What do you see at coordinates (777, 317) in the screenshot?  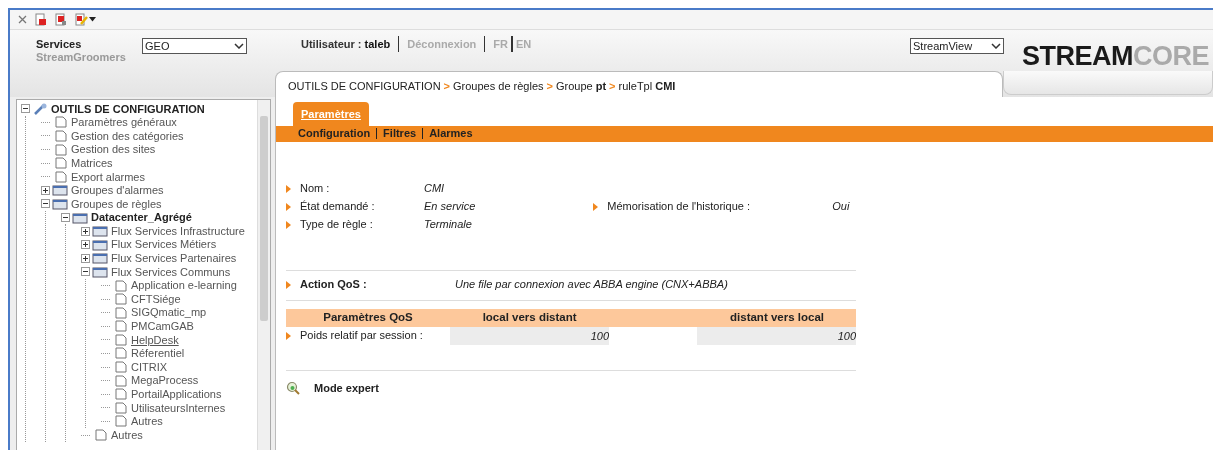 I see `column-header: distant vers local` at bounding box center [777, 317].